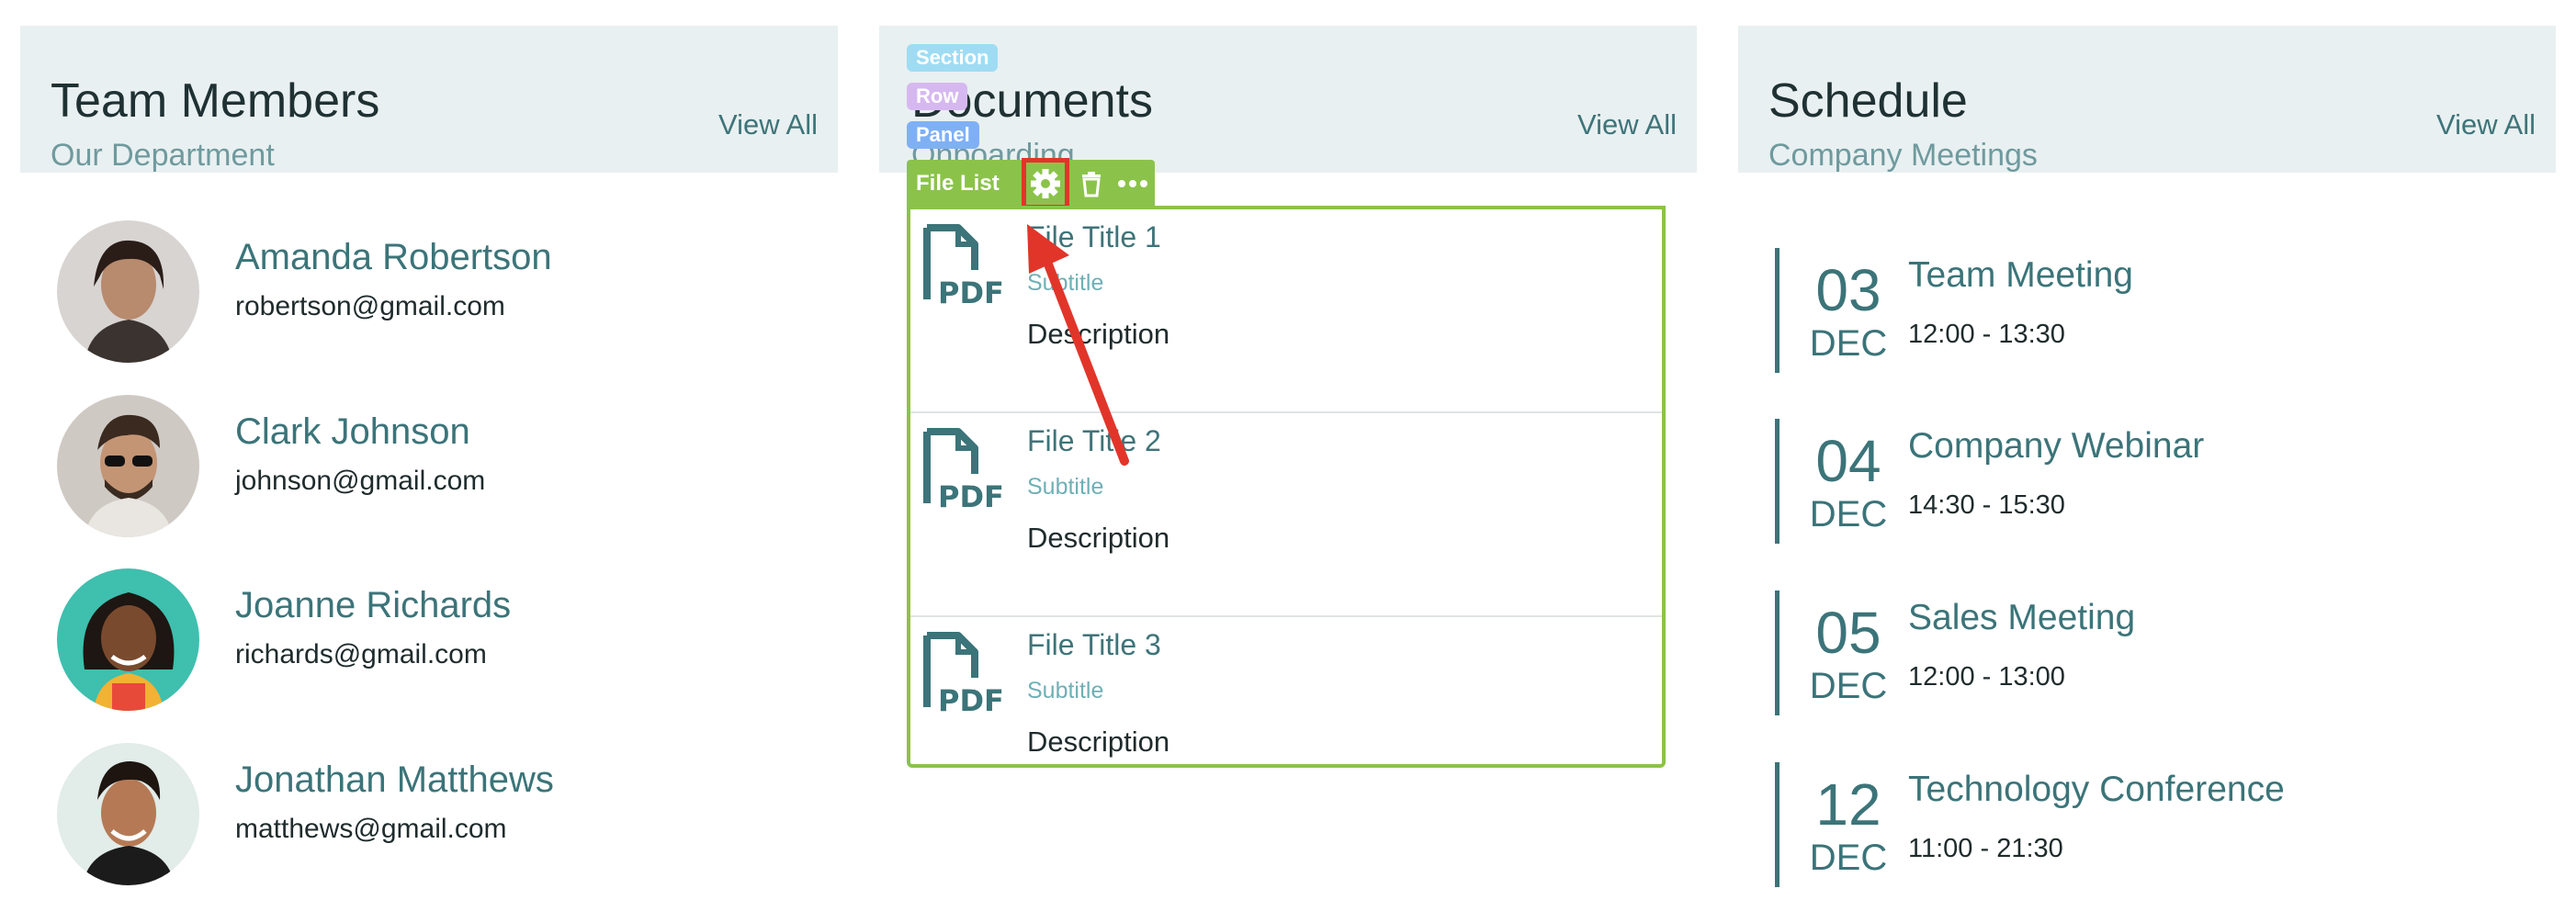 The image size is (2576, 900). Describe the element at coordinates (2021, 618) in the screenshot. I see `event-title: Sales Meeting` at that location.